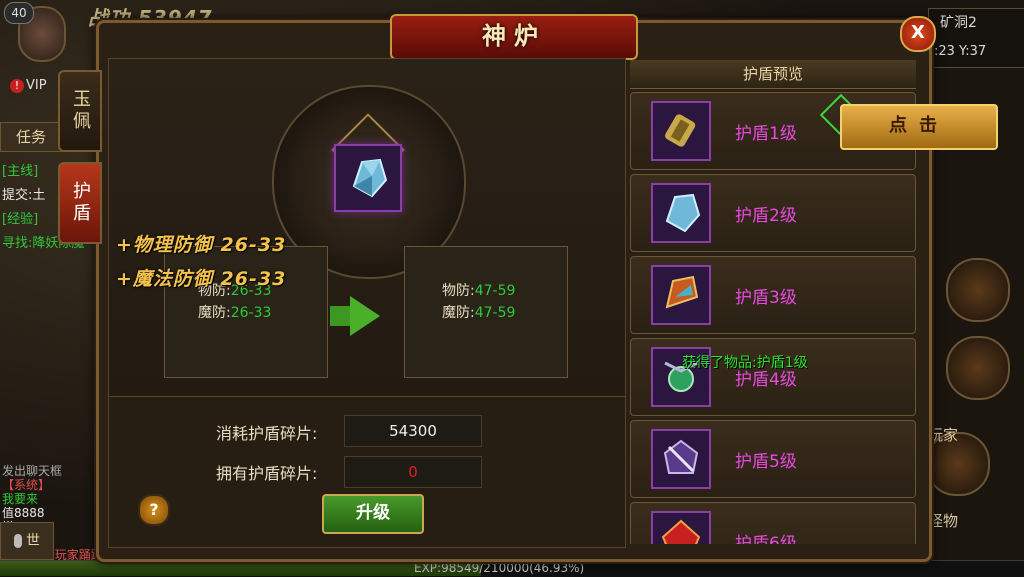 The height and width of the screenshot is (577, 1024). Describe the element at coordinates (766, 216) in the screenshot. I see `shield-level-label: 护盾2级` at that location.